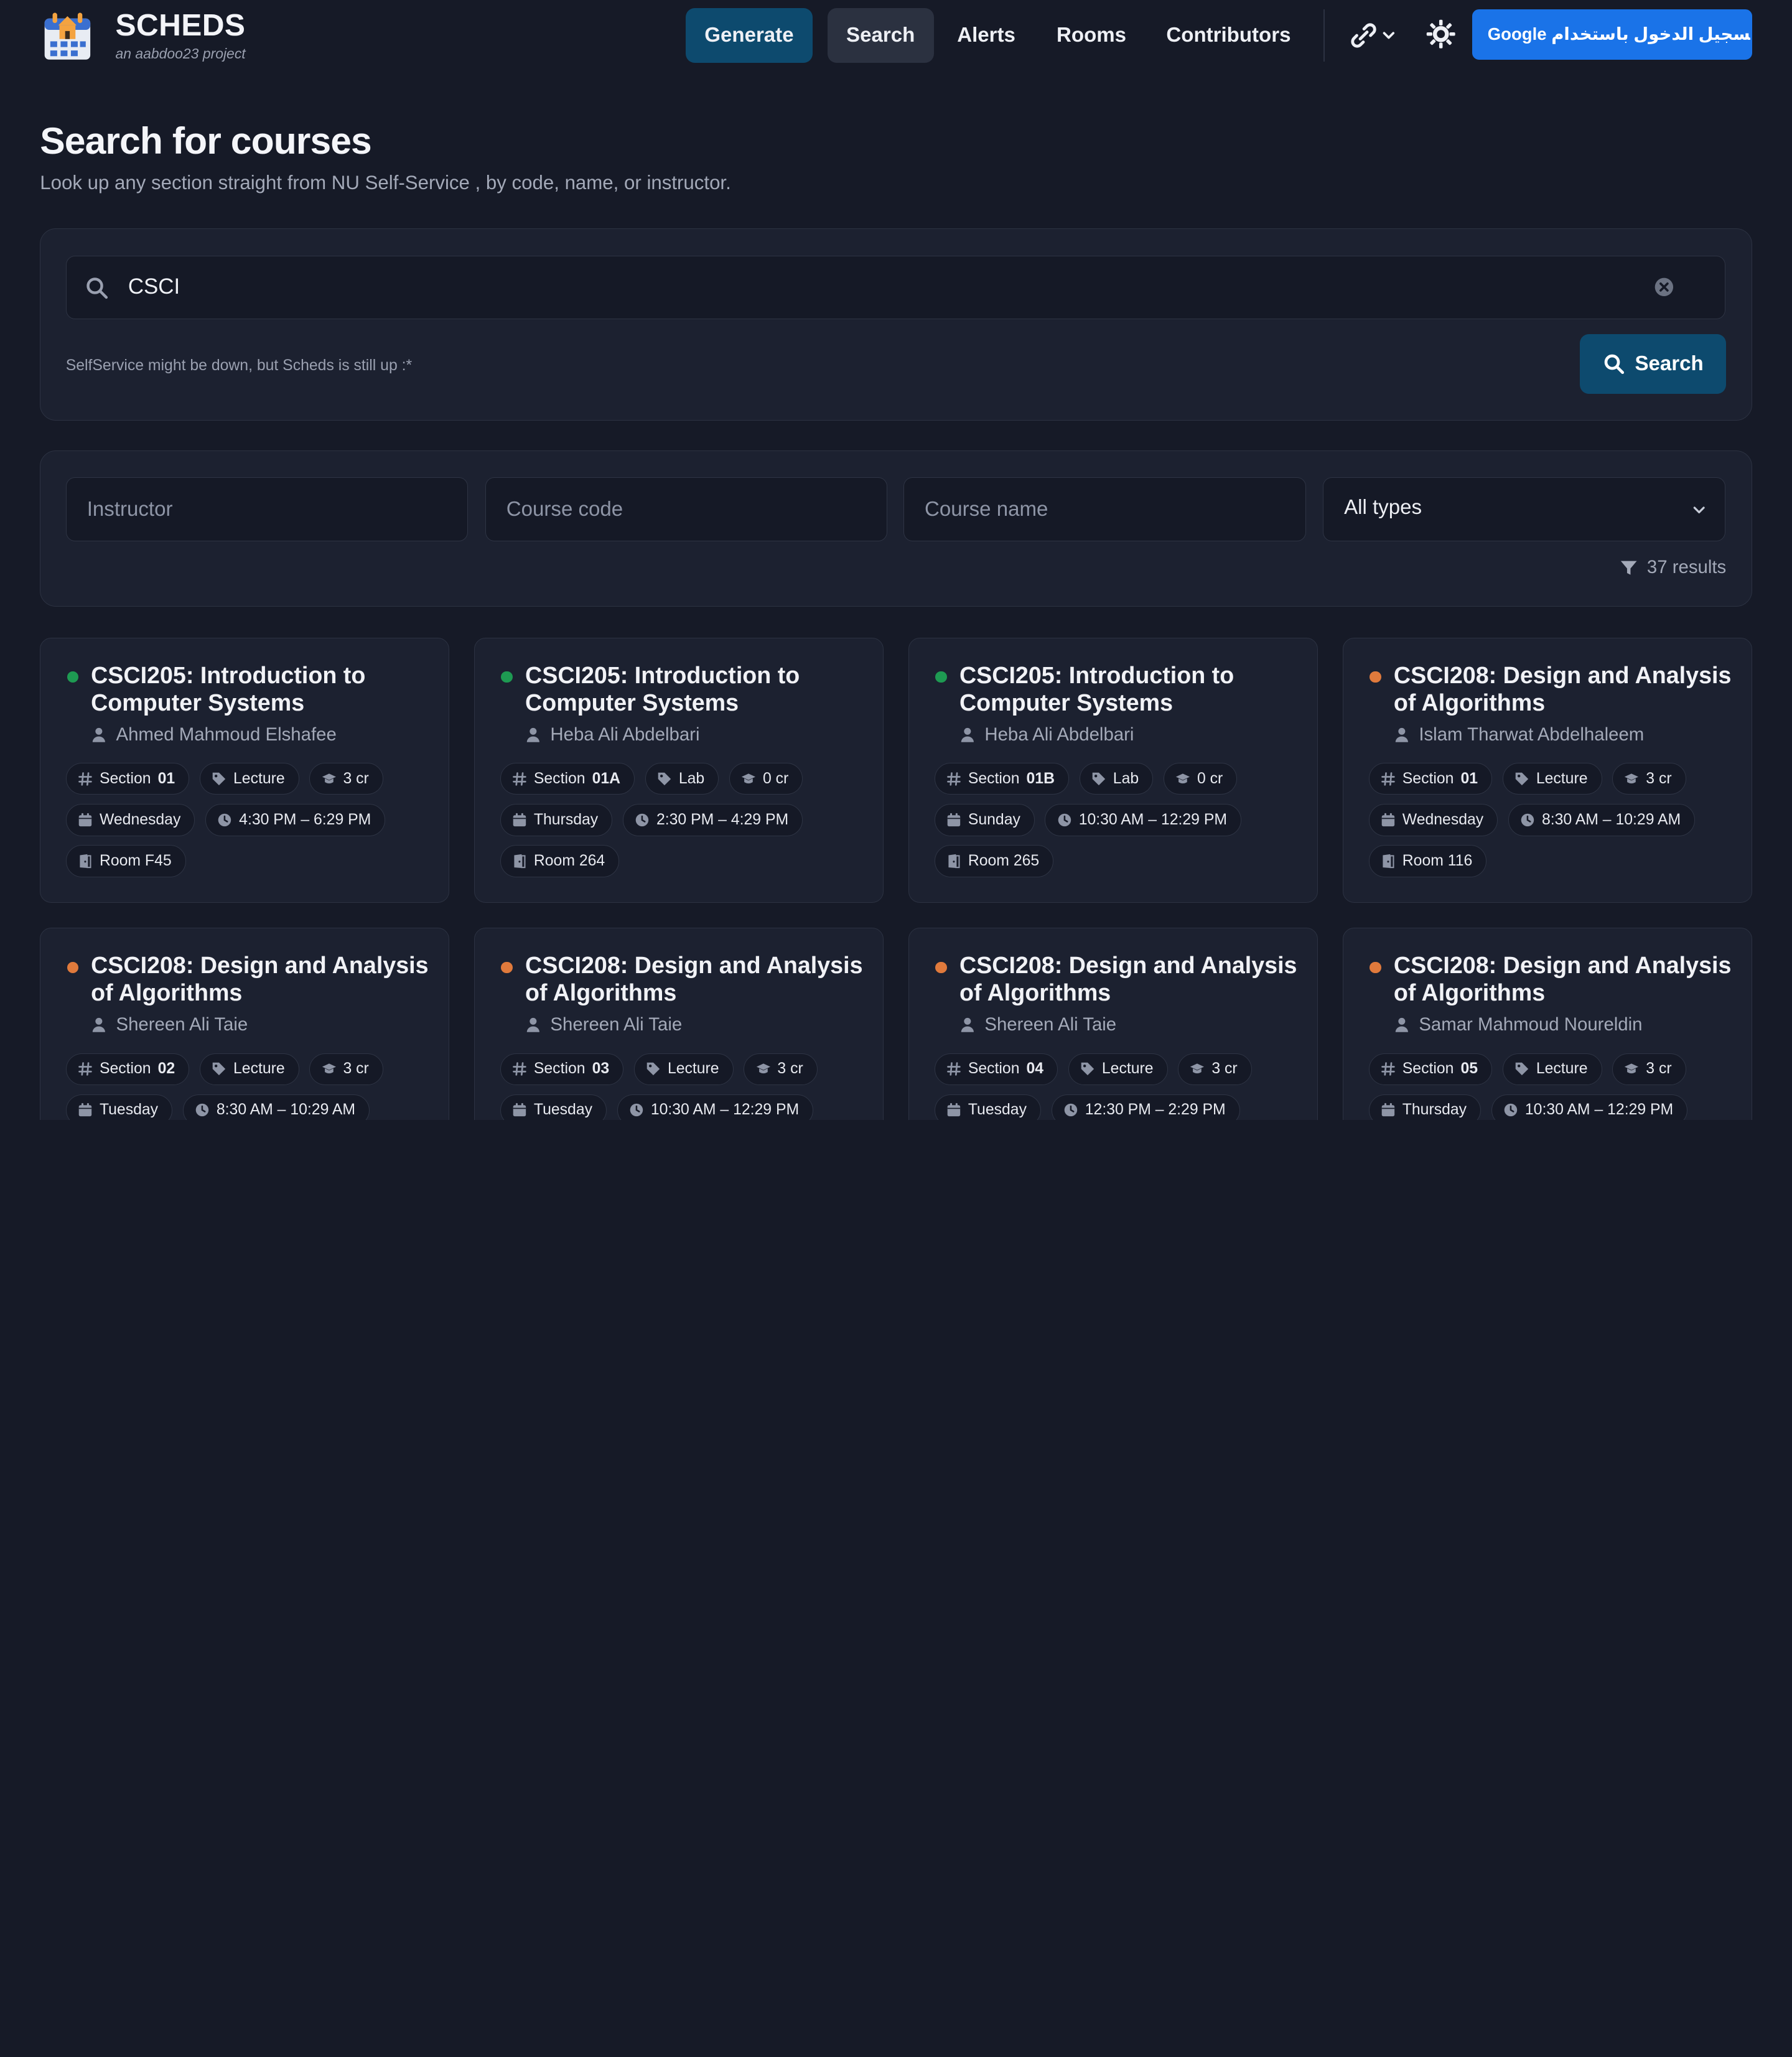 This screenshot has width=1792, height=2057. I want to click on course-name-input, so click(1102, 509).